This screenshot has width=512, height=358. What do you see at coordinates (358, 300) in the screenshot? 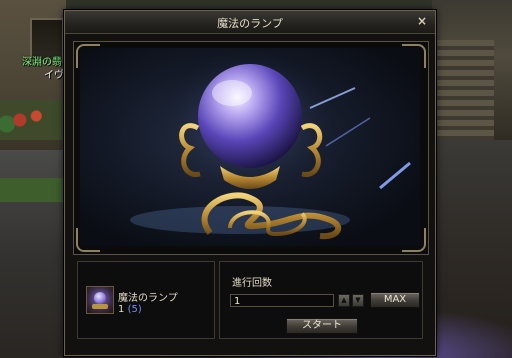
I see `decrement-arrow-icon: ▼` at bounding box center [358, 300].